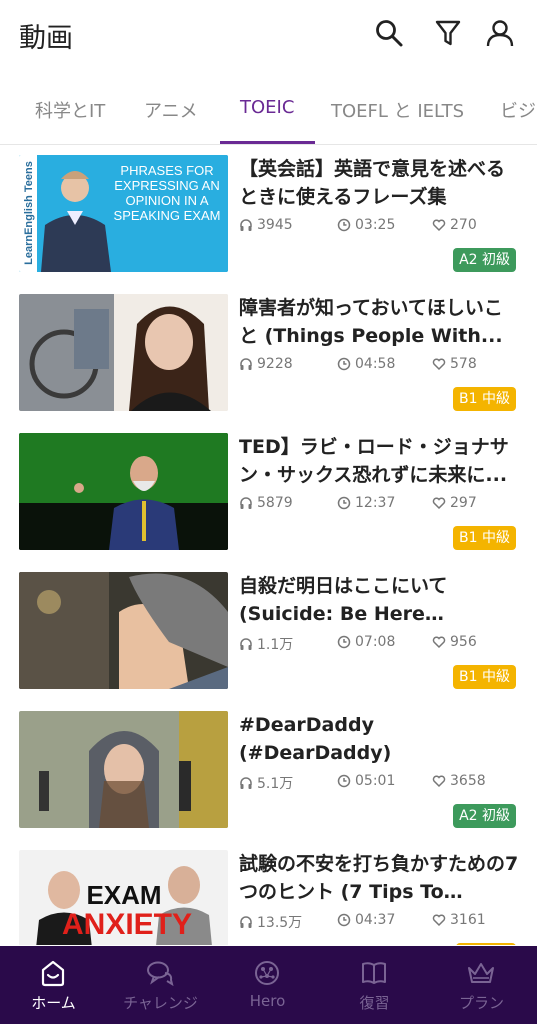 This screenshot has width=537, height=1024. I want to click on duration: 04:58, so click(366, 364).